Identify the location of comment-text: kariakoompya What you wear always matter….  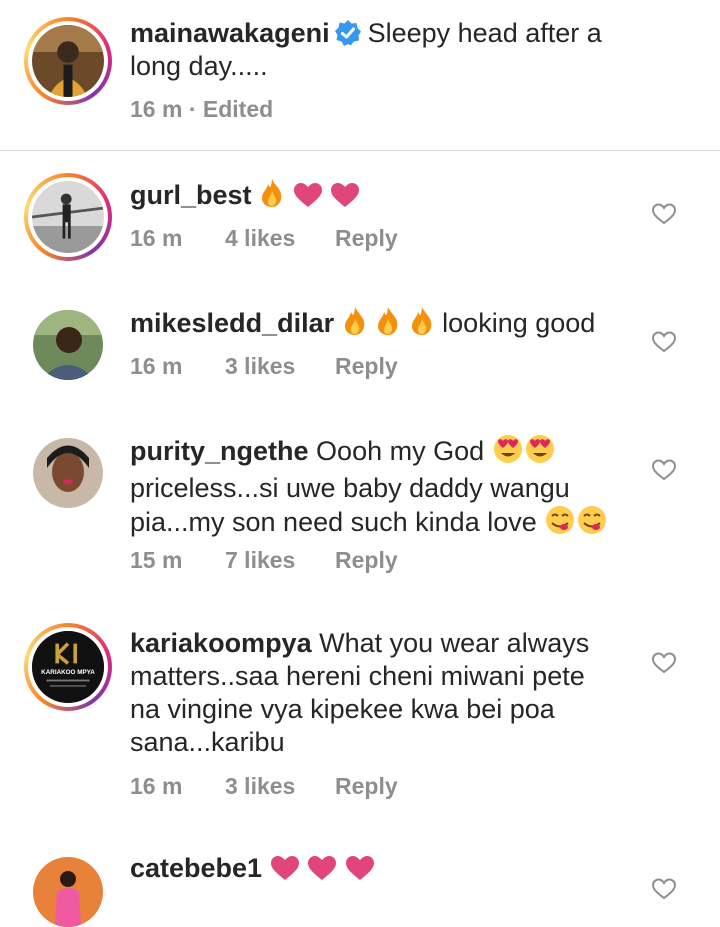
(390, 693).